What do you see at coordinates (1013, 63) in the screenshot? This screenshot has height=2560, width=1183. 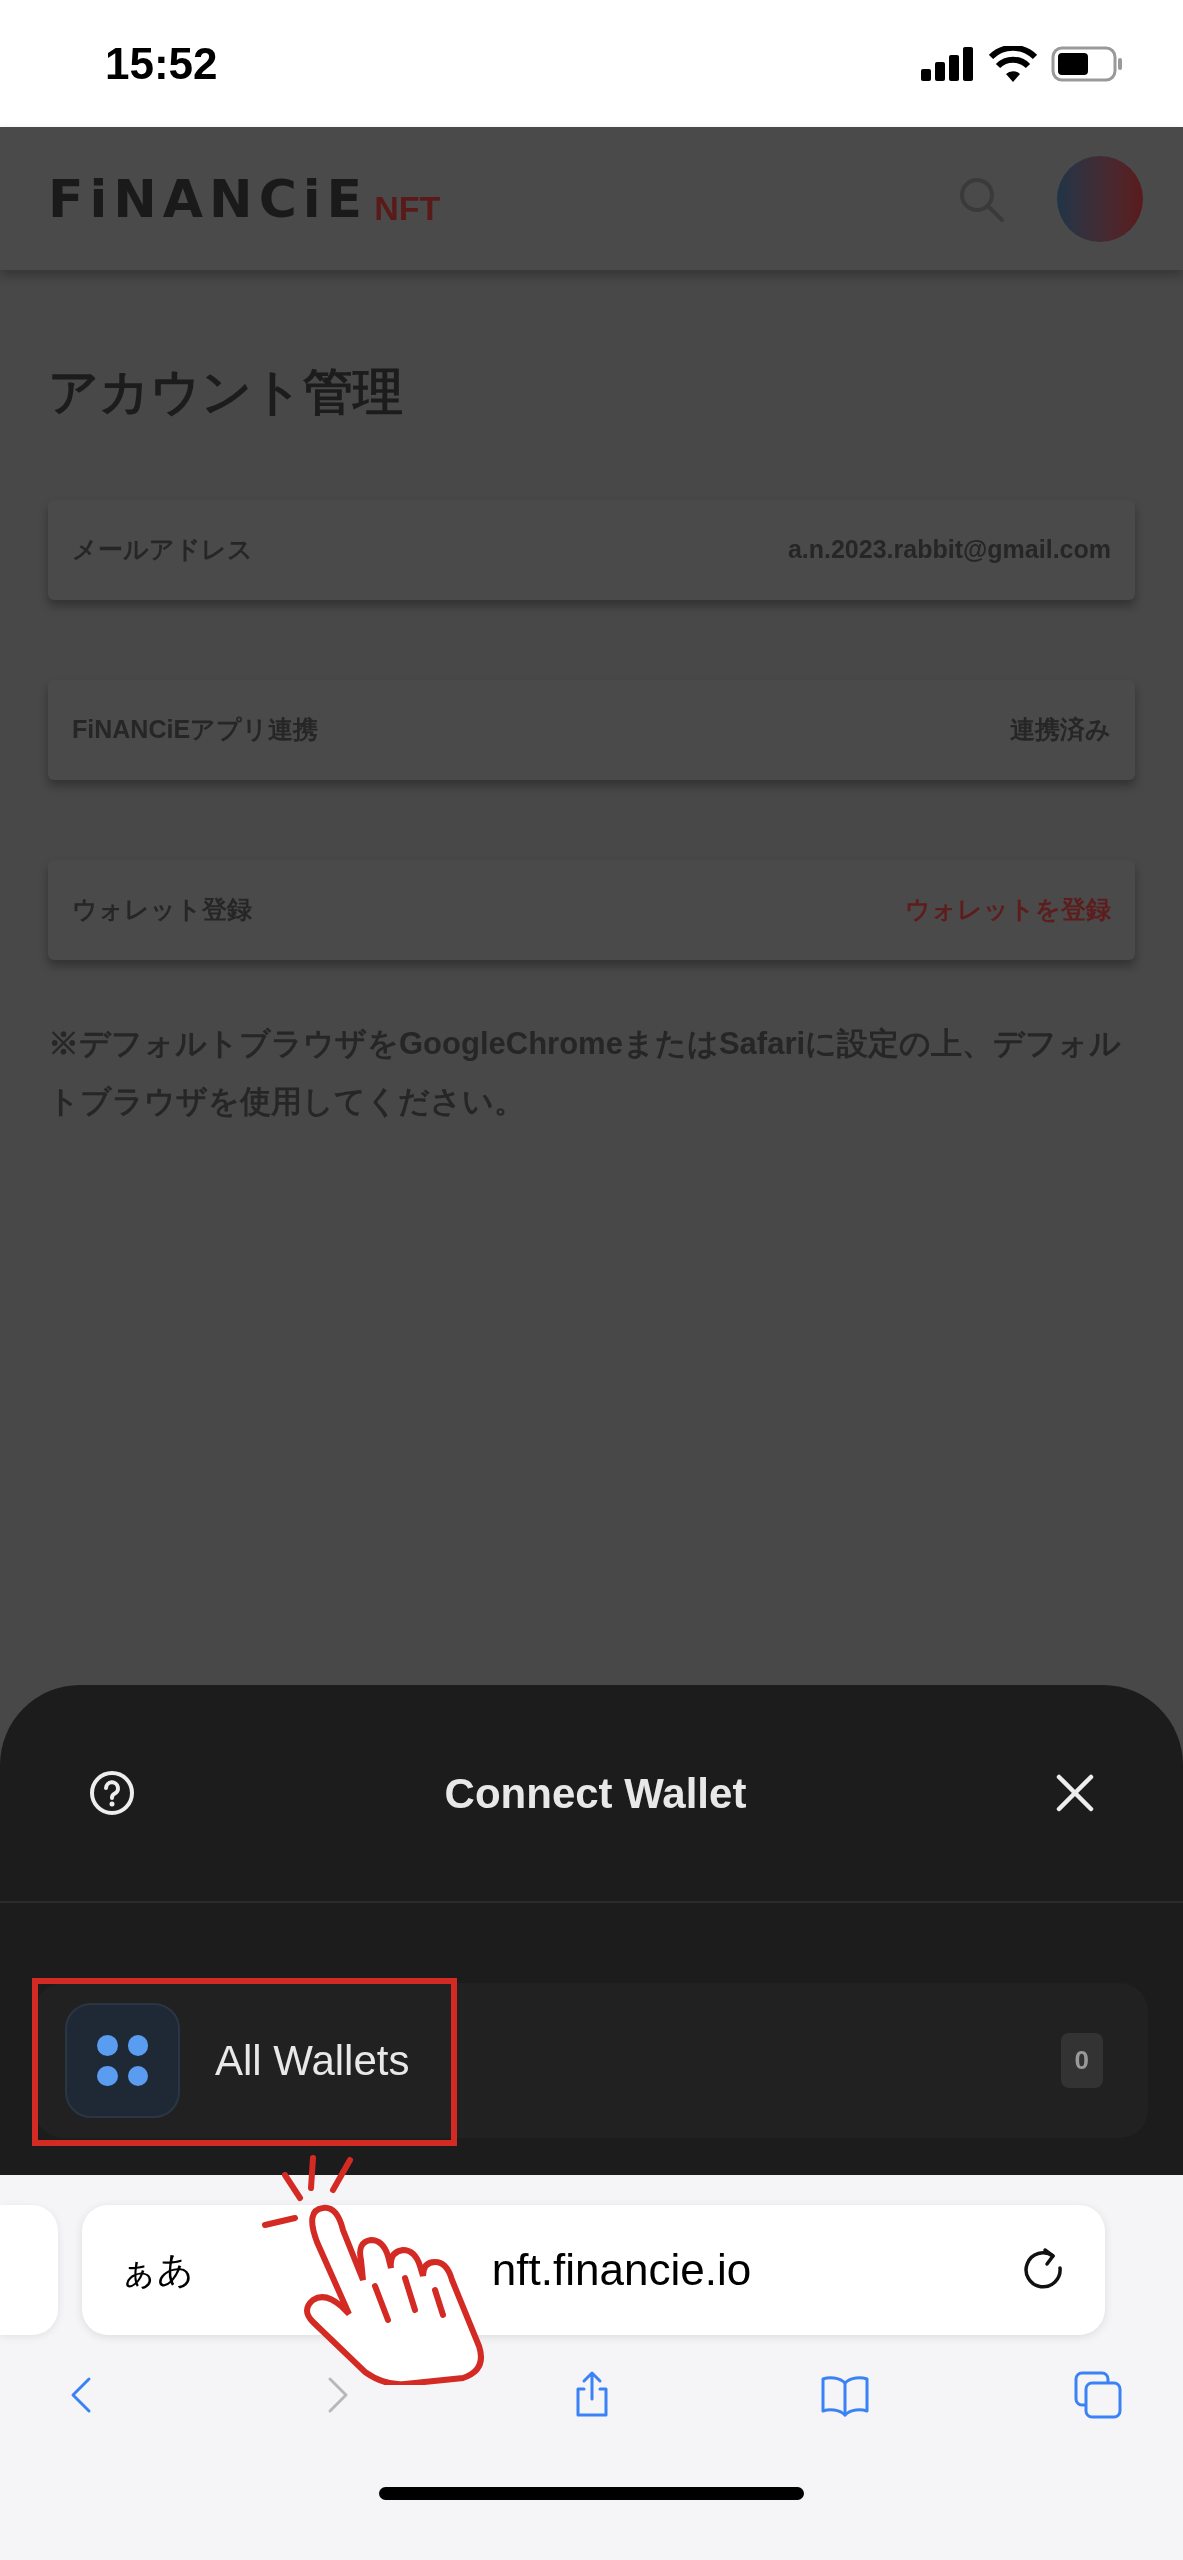 I see `wifi-icon` at bounding box center [1013, 63].